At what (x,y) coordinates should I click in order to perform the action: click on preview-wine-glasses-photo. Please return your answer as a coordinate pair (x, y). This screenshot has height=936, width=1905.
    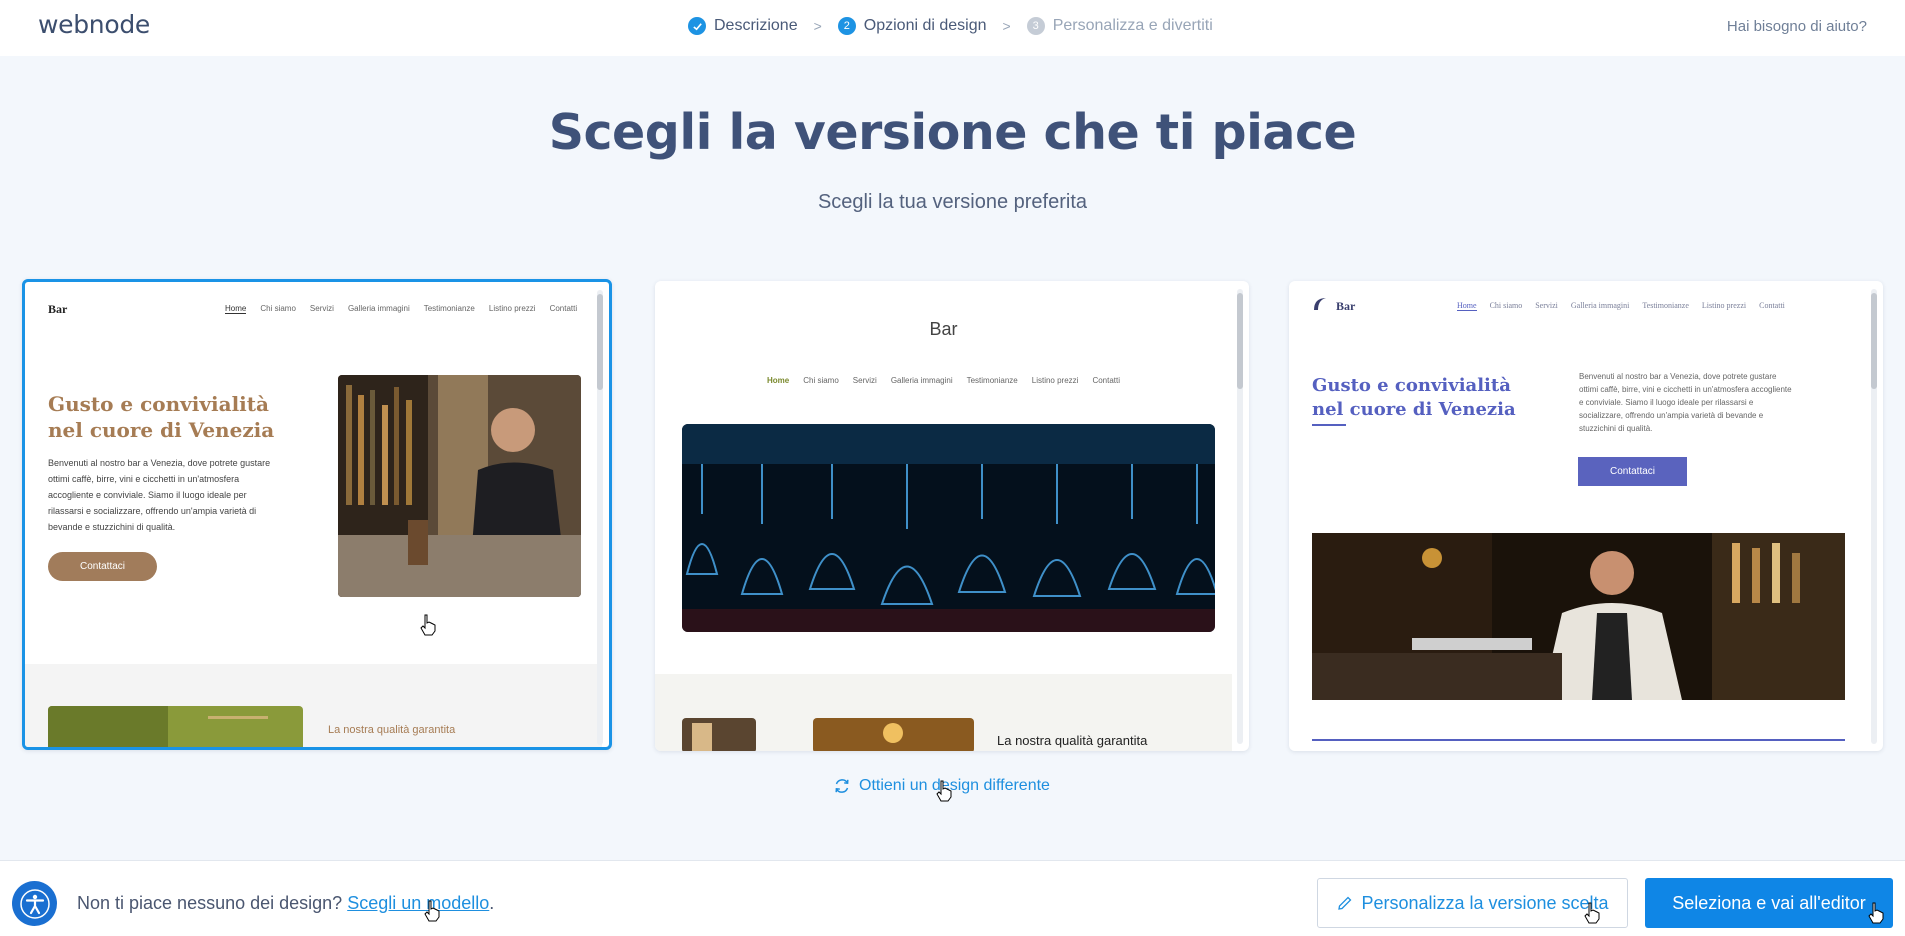
    Looking at the image, I should click on (948, 528).